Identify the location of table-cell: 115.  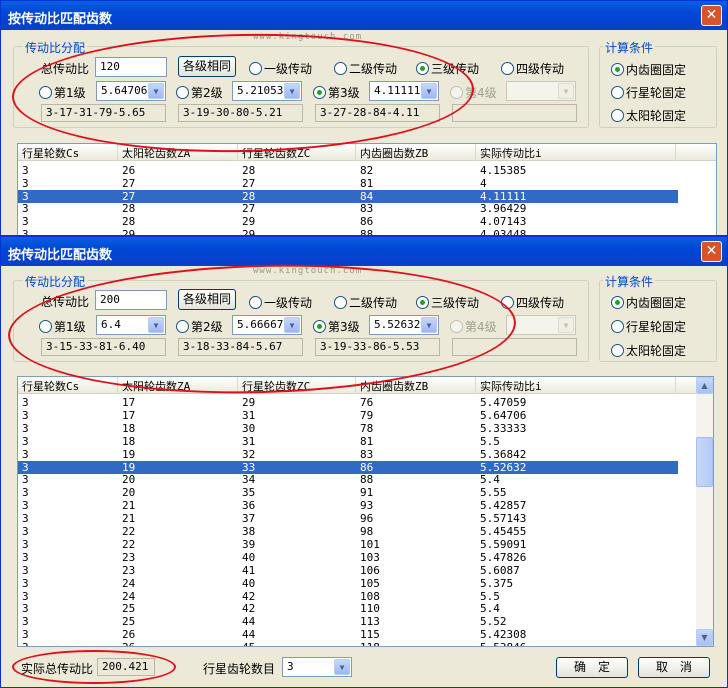
(370, 635).